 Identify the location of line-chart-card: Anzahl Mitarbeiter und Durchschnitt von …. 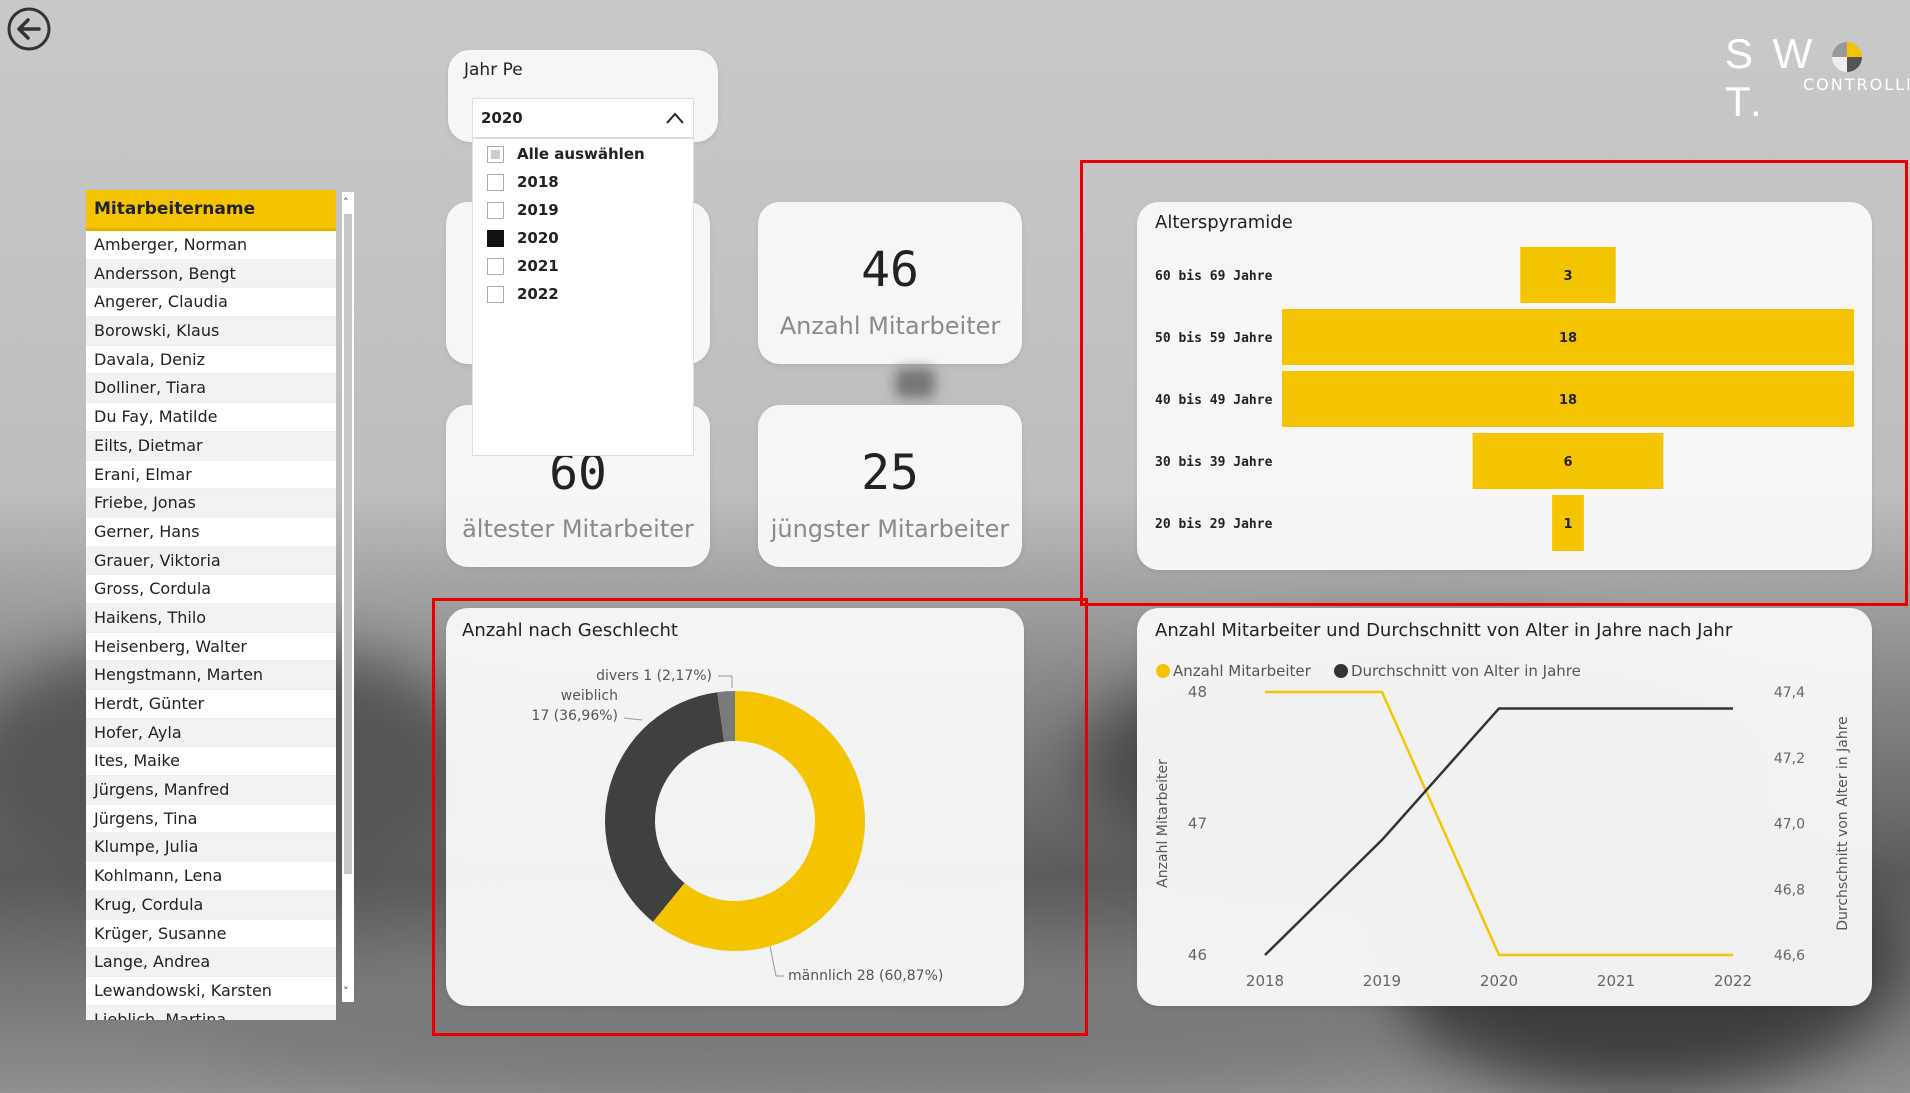
(1504, 807).